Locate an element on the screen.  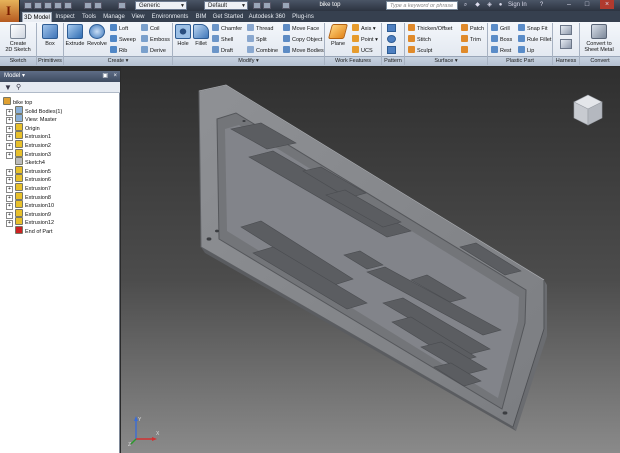
tree-item: + Extrusion10 is located at coordinates (27, 205).